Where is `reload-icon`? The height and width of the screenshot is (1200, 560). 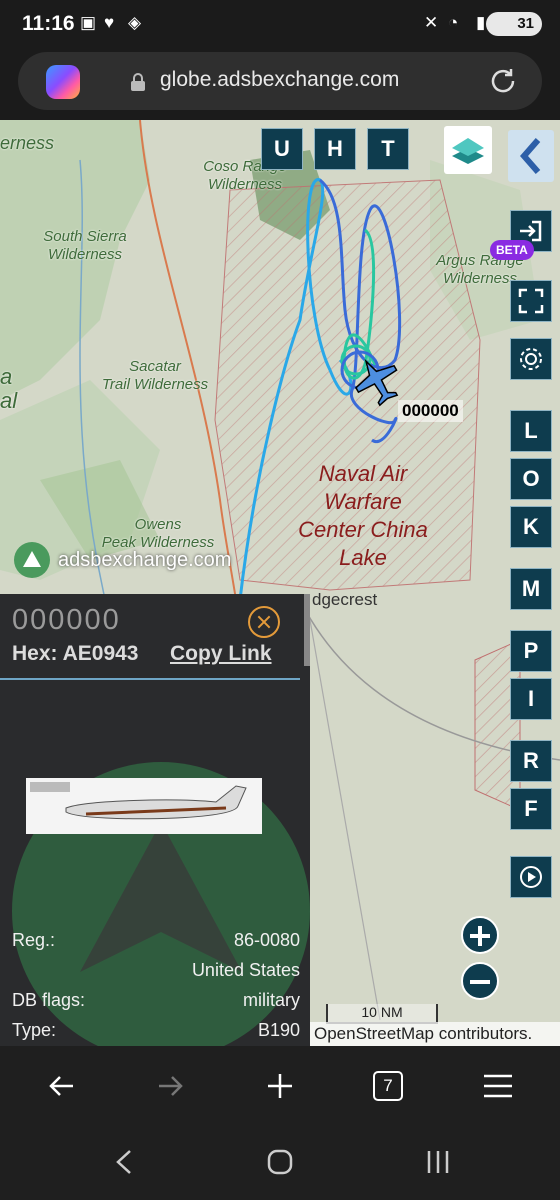
reload-icon is located at coordinates (503, 81).